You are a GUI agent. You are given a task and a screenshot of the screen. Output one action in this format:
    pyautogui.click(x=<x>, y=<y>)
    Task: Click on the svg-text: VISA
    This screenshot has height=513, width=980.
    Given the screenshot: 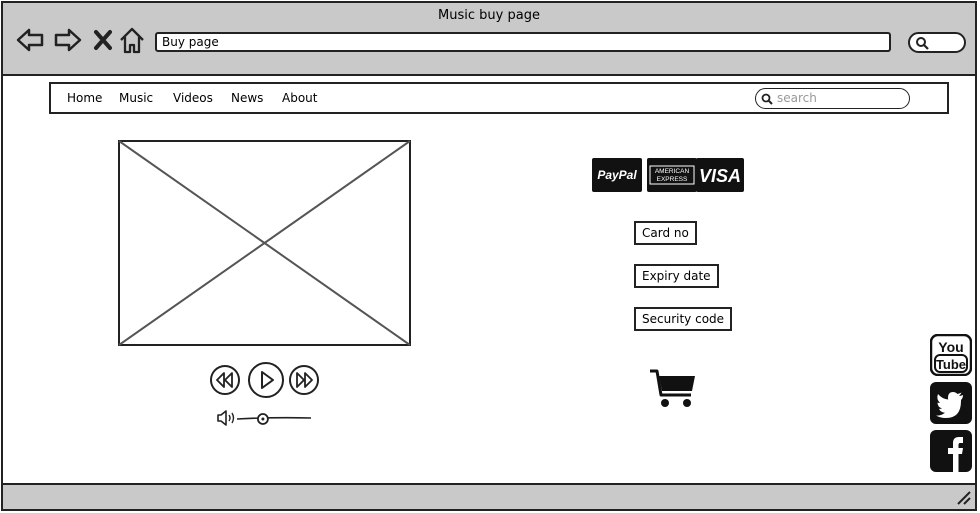 What is the action you would take?
    pyautogui.click(x=720, y=176)
    